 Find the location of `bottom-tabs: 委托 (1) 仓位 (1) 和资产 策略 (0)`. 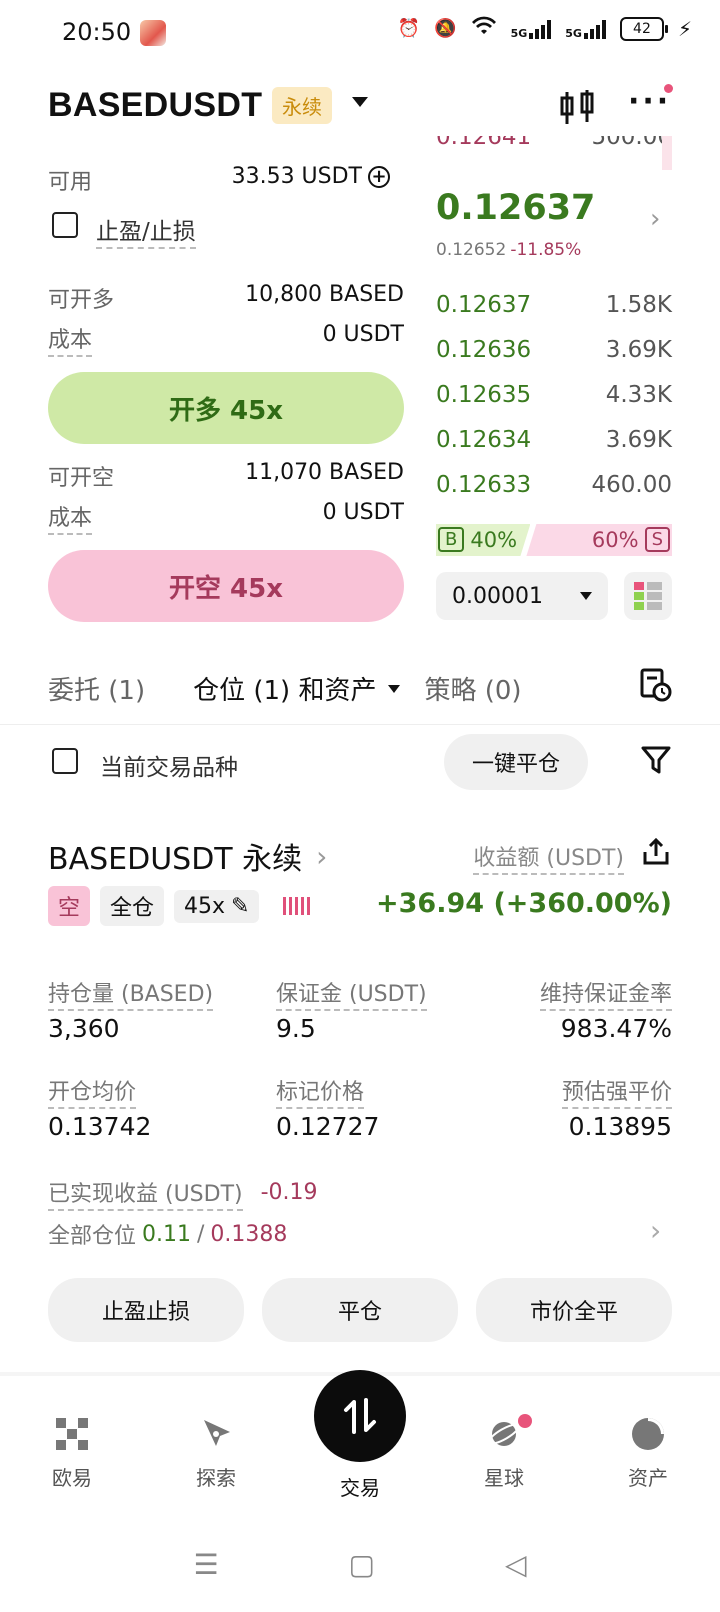

bottom-tabs: 委托 (1) 仓位 (1) 和资产 策略 (0) is located at coordinates (360, 688).